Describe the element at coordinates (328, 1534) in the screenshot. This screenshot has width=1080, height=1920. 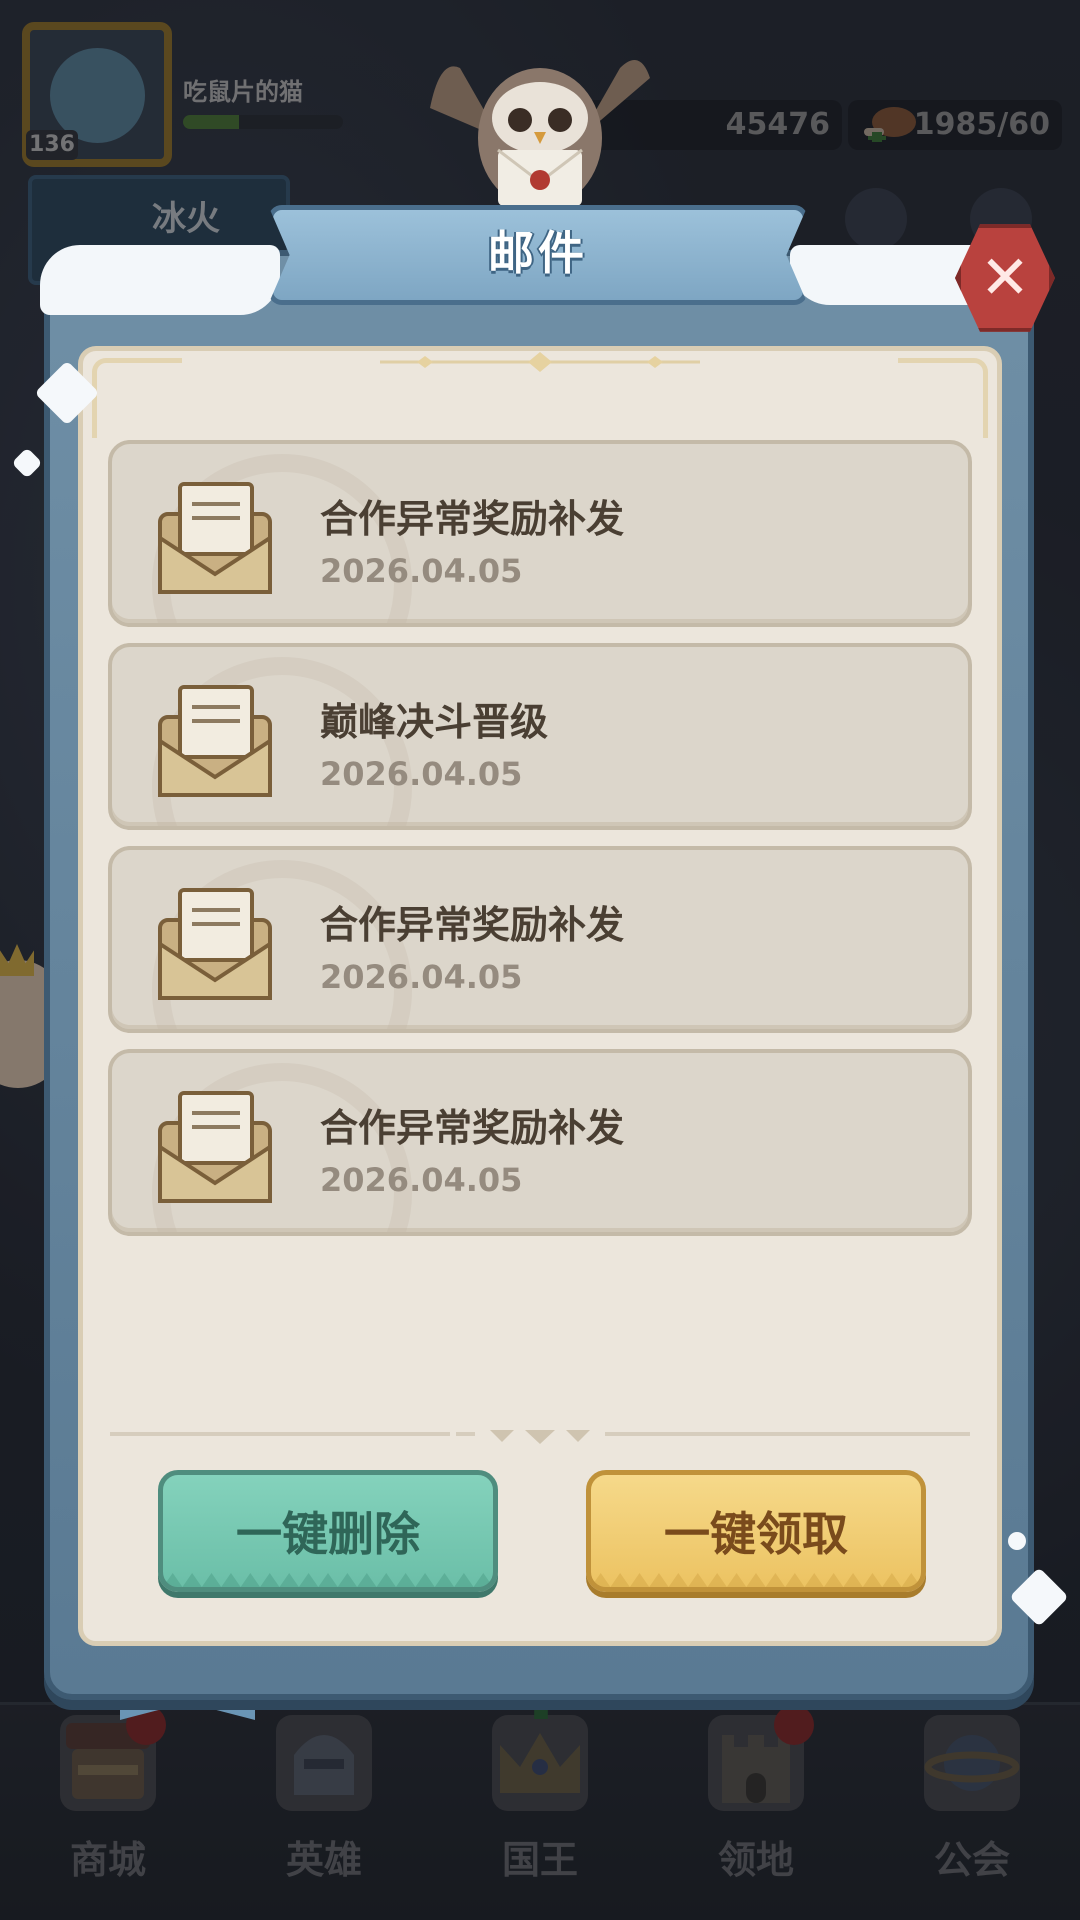
I see `delete-all-label: 一键删除` at that location.